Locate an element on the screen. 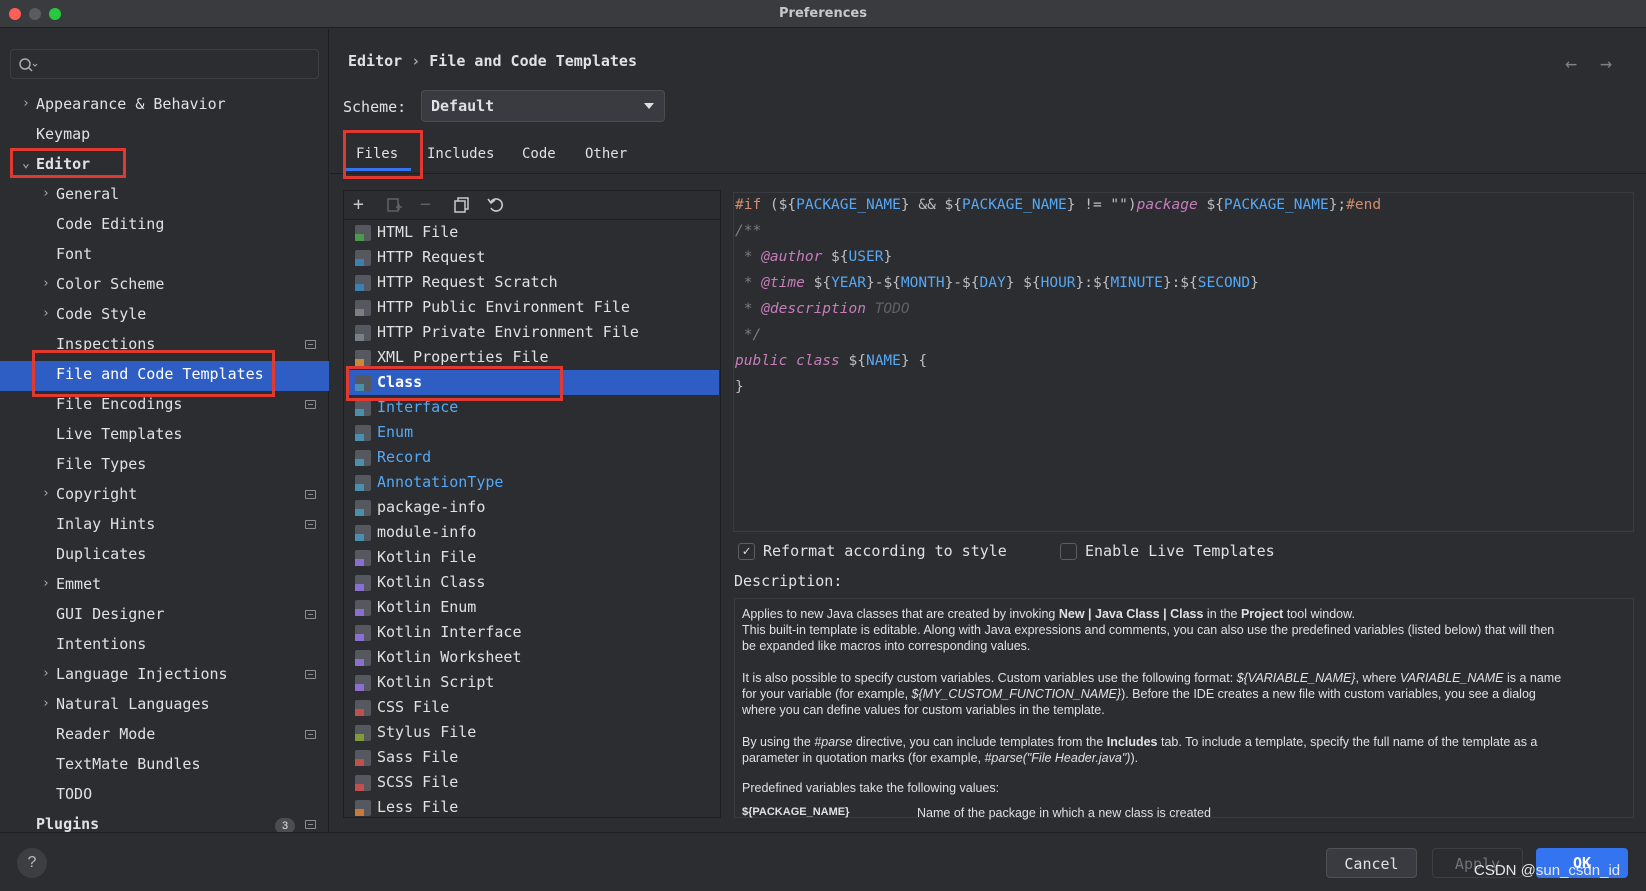 The image size is (1646, 891). tab-other: Other is located at coordinates (606, 154).